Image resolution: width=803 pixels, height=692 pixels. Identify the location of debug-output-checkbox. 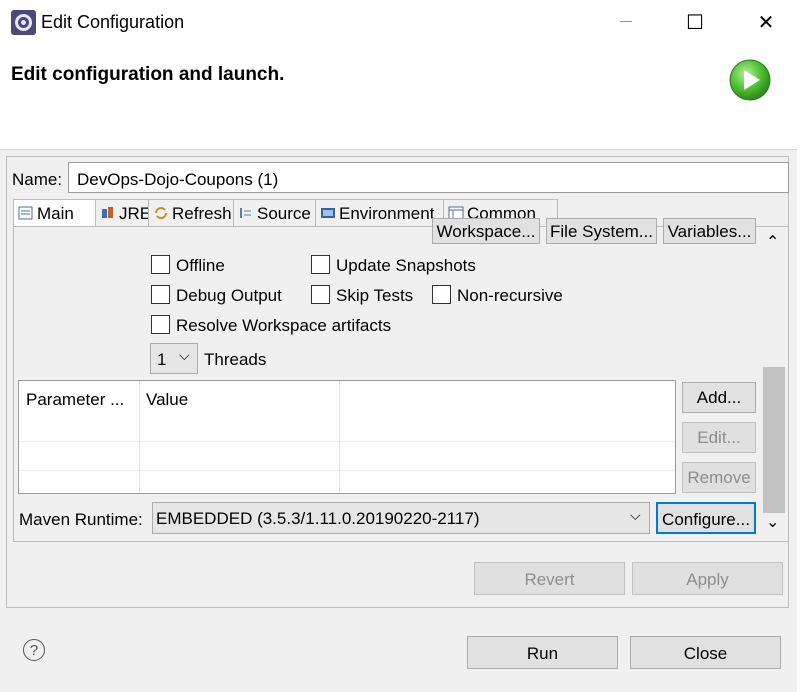
(160, 294).